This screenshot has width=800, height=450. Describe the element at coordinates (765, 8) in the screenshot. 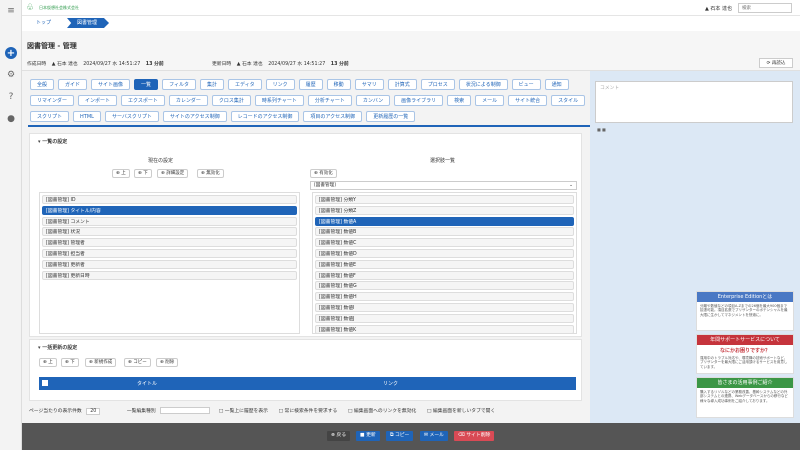

I see `search-input` at that location.